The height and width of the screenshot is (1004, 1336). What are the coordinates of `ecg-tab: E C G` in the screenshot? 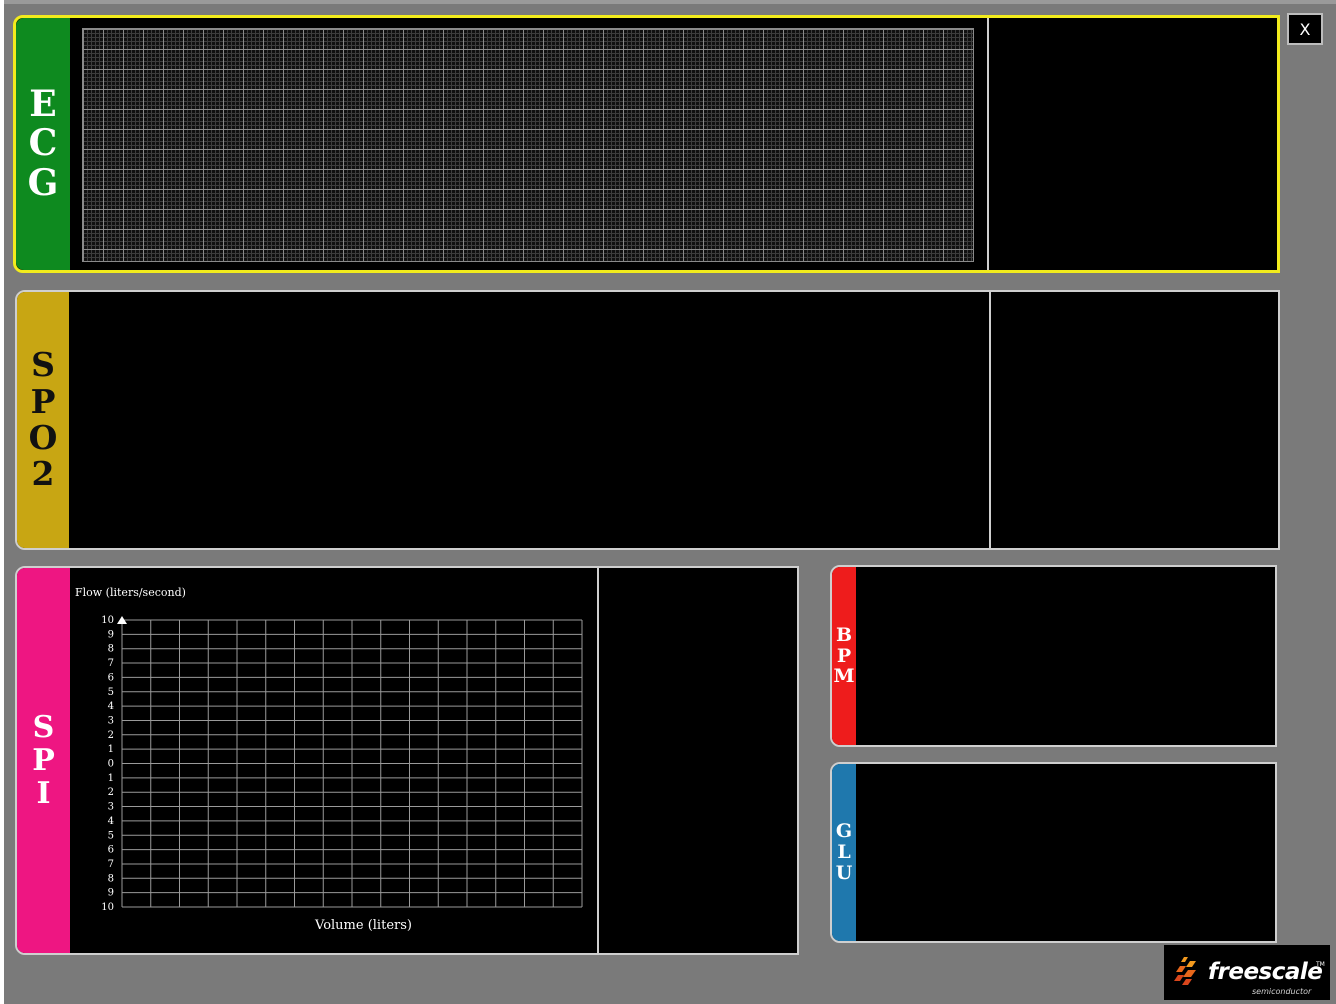 It's located at (43, 144).